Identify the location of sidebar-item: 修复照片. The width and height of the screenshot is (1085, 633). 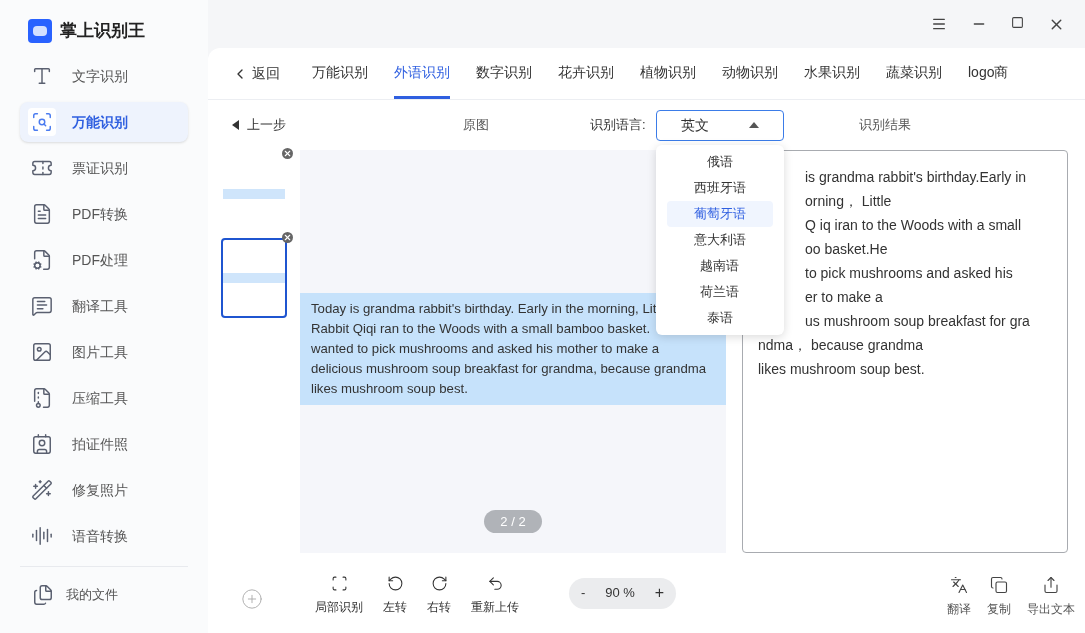
(104, 490).